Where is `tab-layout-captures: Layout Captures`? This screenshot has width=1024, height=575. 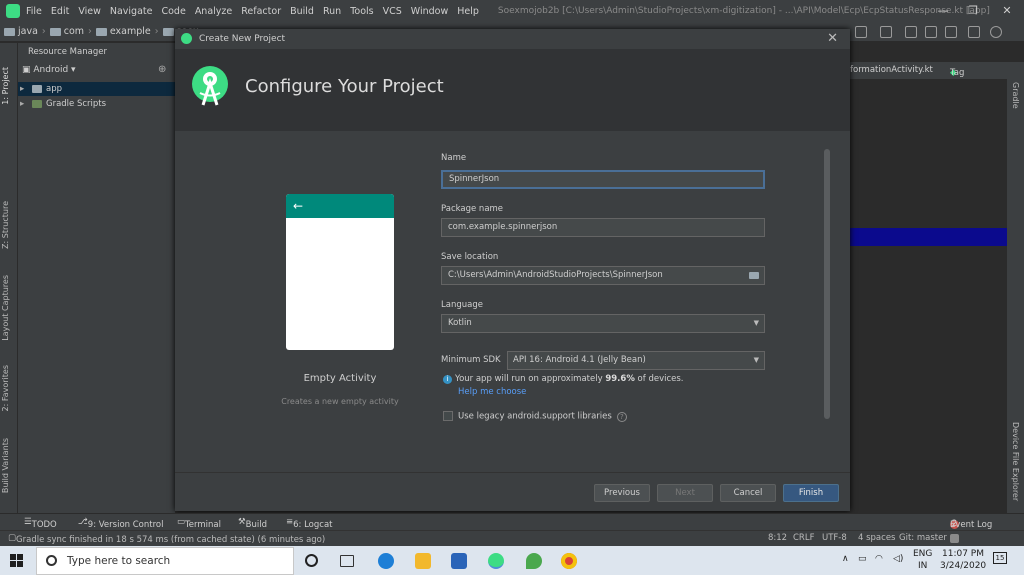
tab-layout-captures: Layout Captures is located at coordinates (5, 308).